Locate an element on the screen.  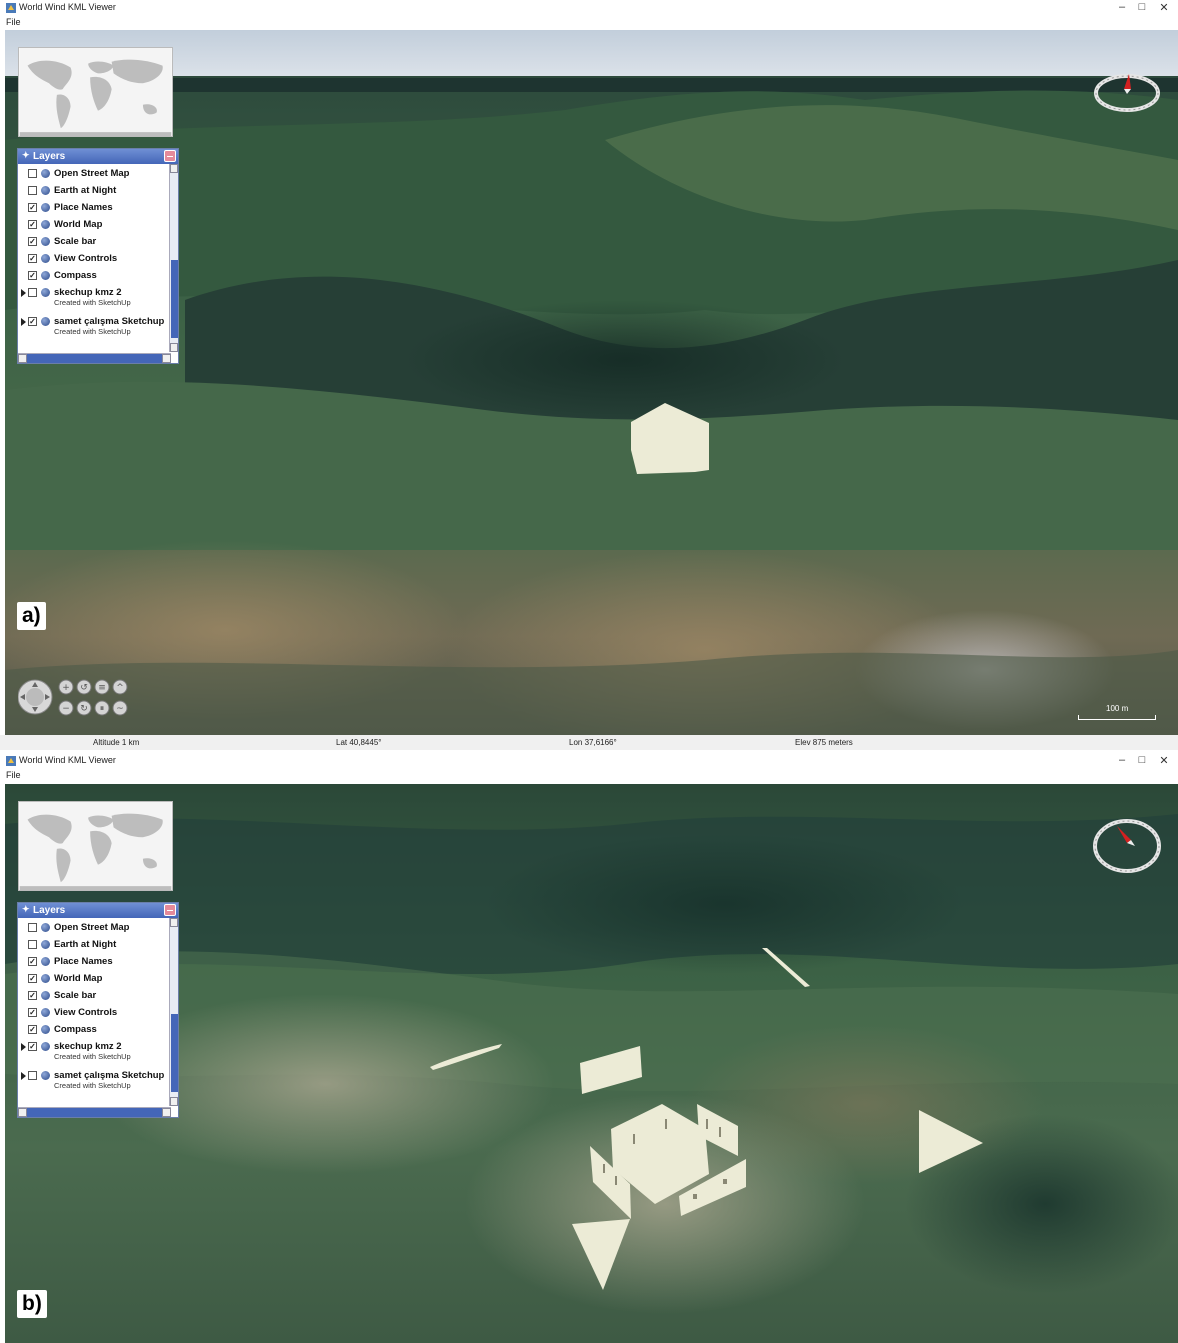
scale-bar: 100 m is located at coordinates (1117, 713).